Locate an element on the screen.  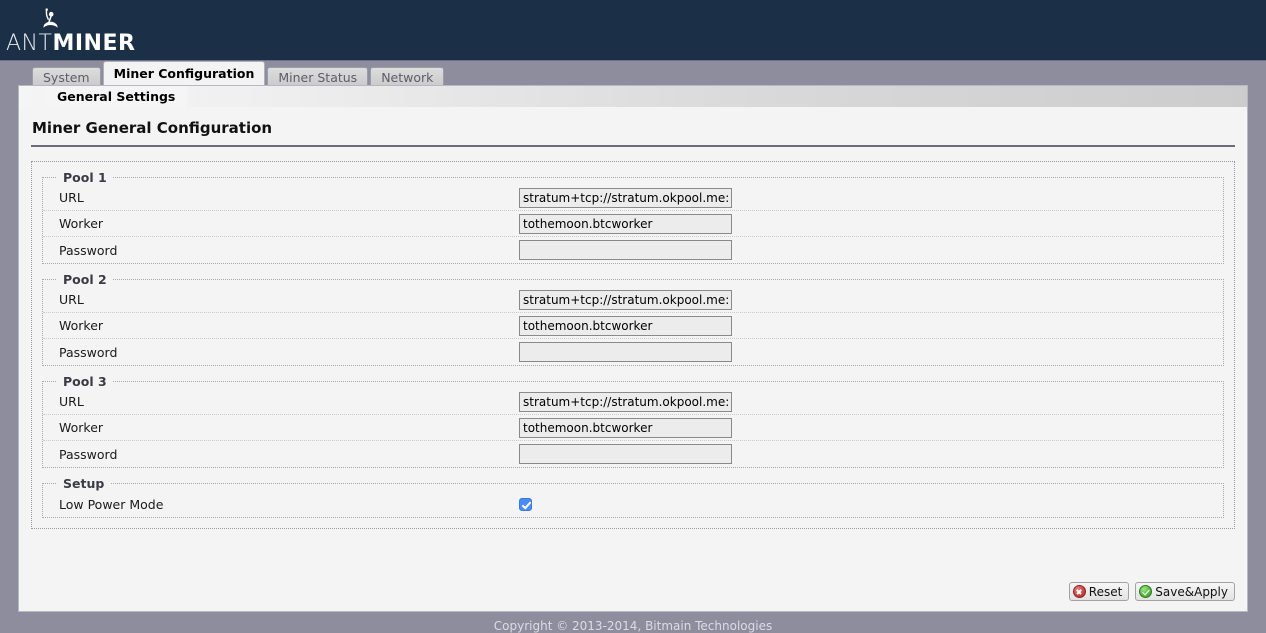
pool-1-worker-row: Worker is located at coordinates (633, 224).